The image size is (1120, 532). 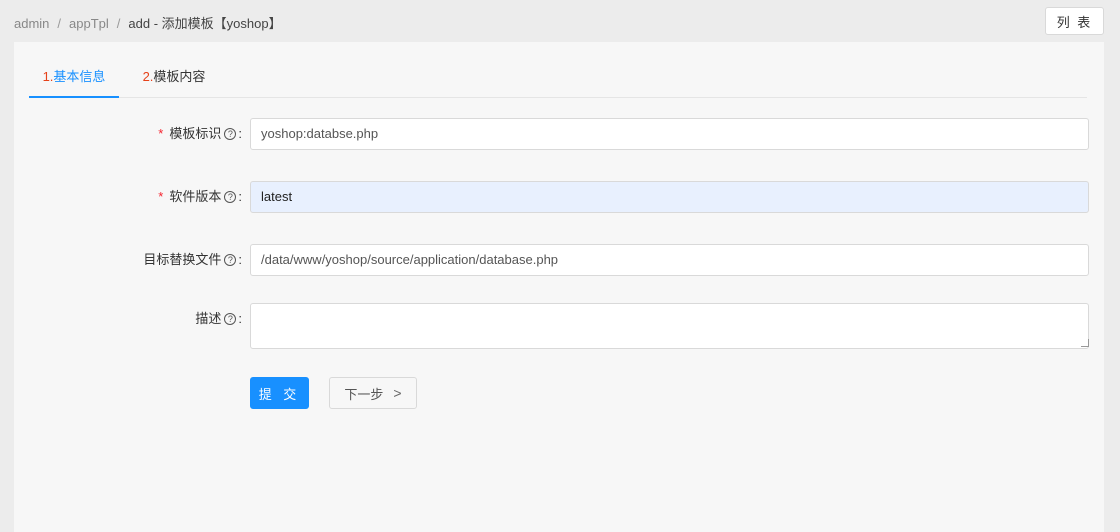 I want to click on breadcrumb-current: add - 添加模板【yoshop】, so click(x=205, y=23).